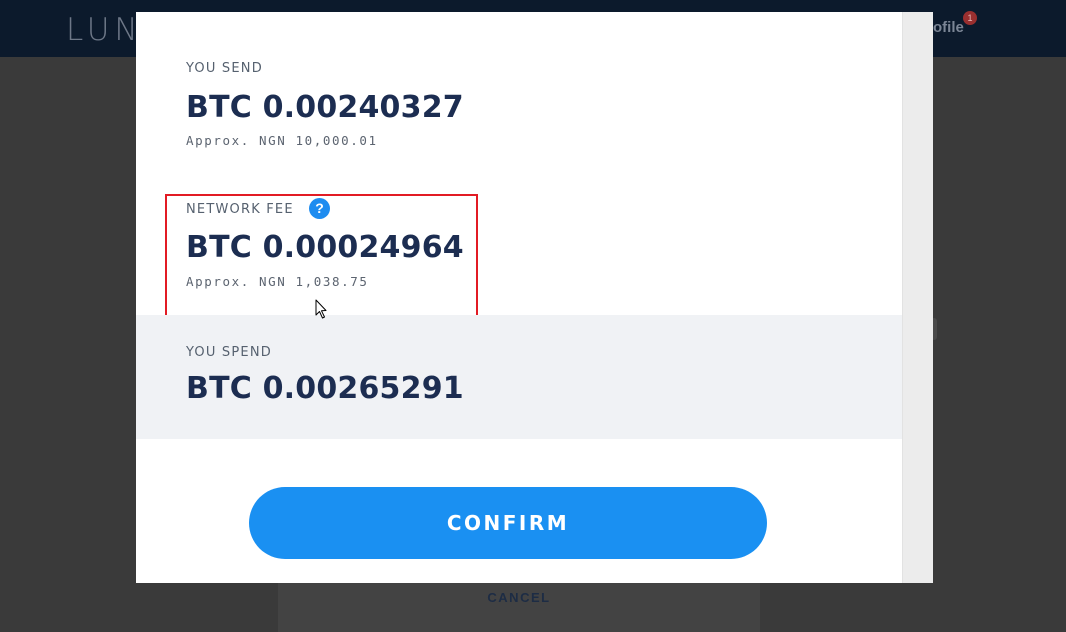 This screenshot has height=632, width=1066. I want to click on you-send-approx: Approx. NGN 10,000.01, so click(282, 140).